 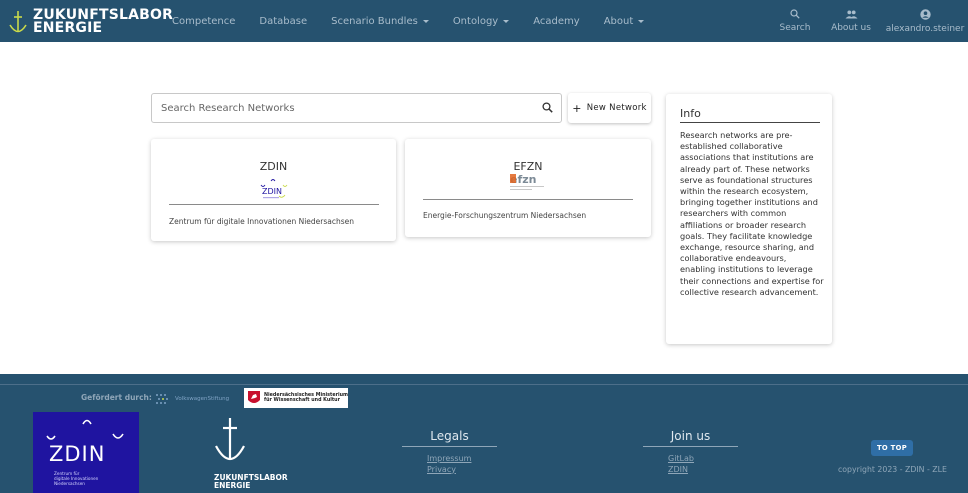 I want to click on zdin-sub-line-3: Niedersachsen, so click(x=69, y=483).